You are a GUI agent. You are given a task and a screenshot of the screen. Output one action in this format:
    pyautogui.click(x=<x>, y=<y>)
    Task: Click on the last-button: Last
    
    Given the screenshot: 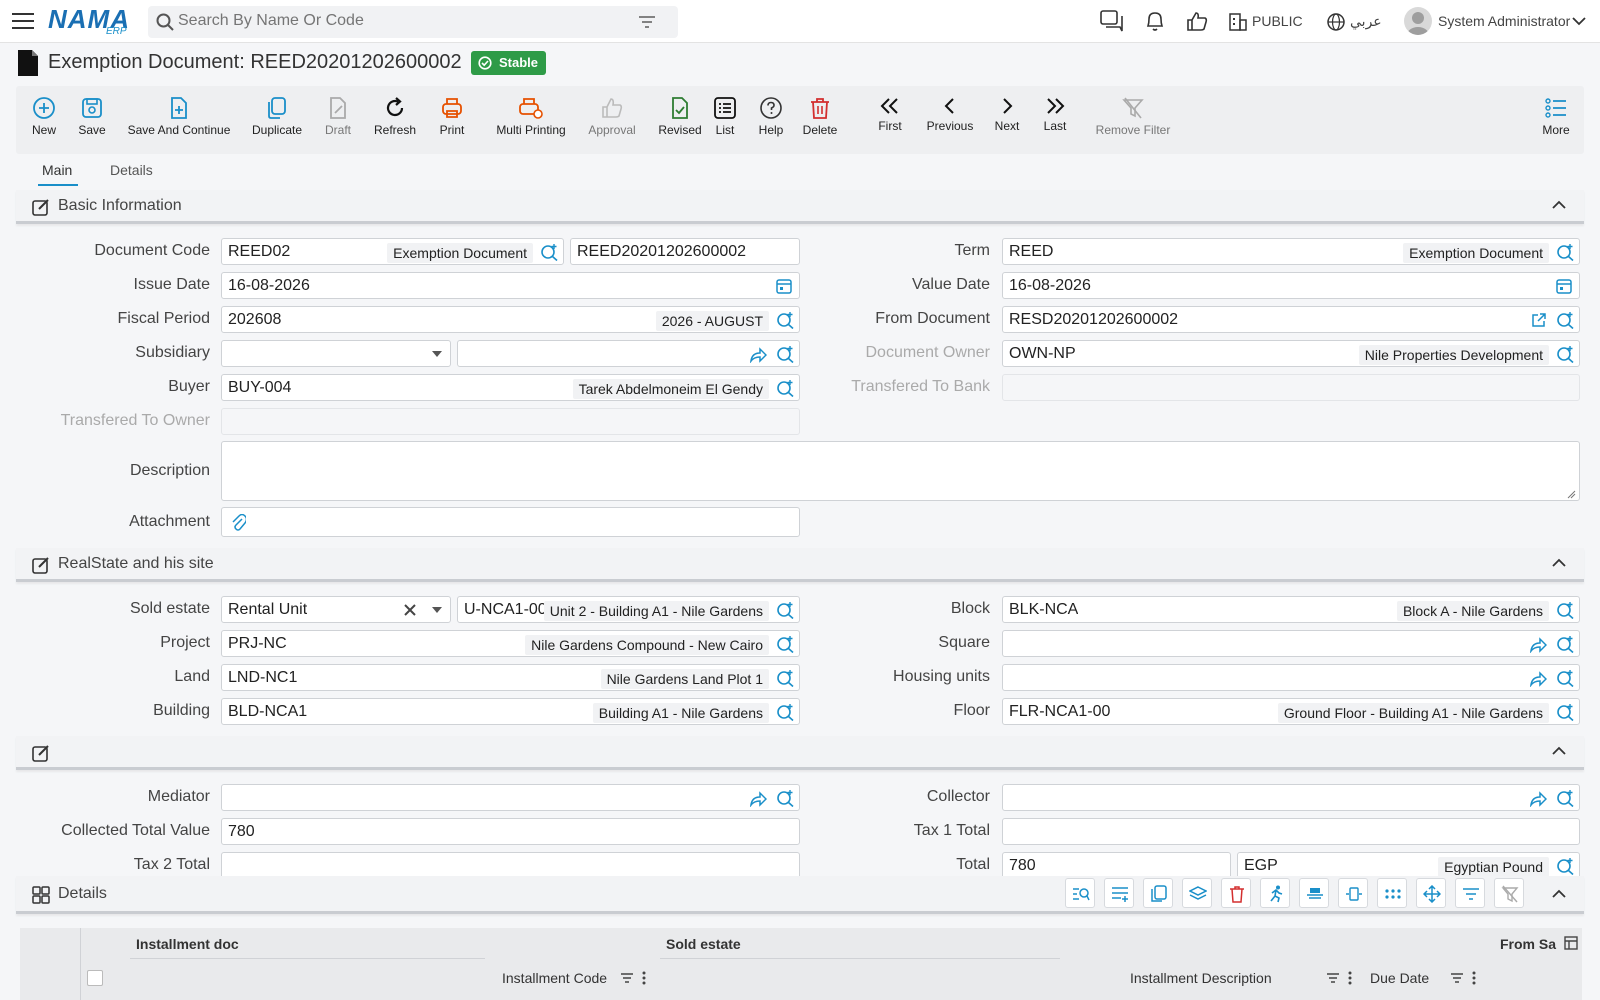 What is the action you would take?
    pyautogui.click(x=1055, y=120)
    